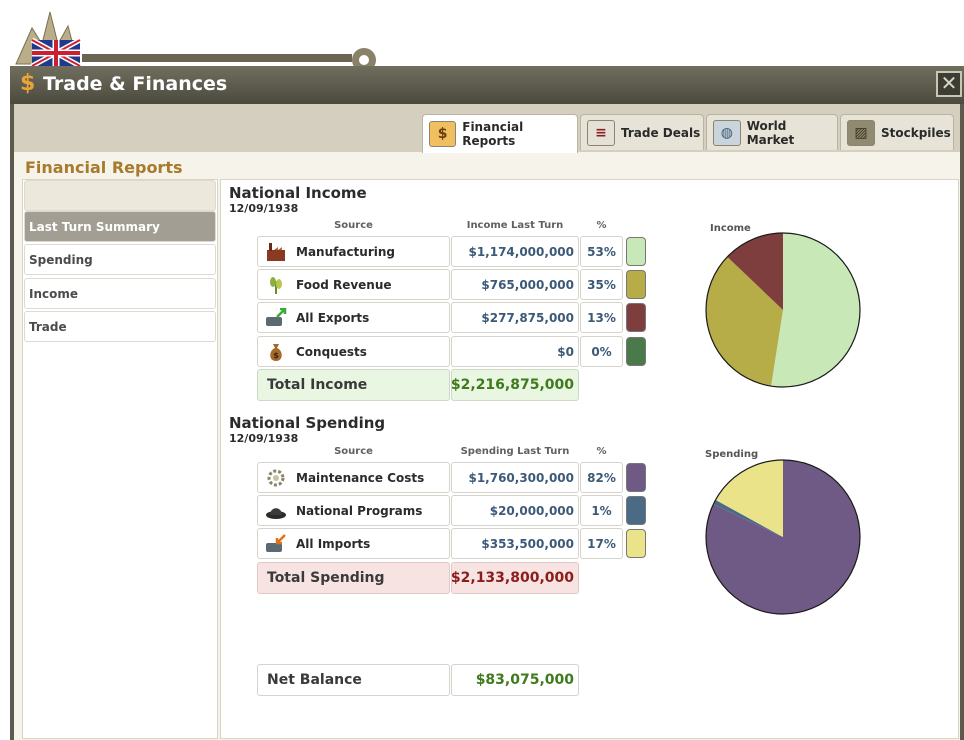 The width and height of the screenshot is (964, 740). What do you see at coordinates (276, 511) in the screenshot?
I see `hat-icon` at bounding box center [276, 511].